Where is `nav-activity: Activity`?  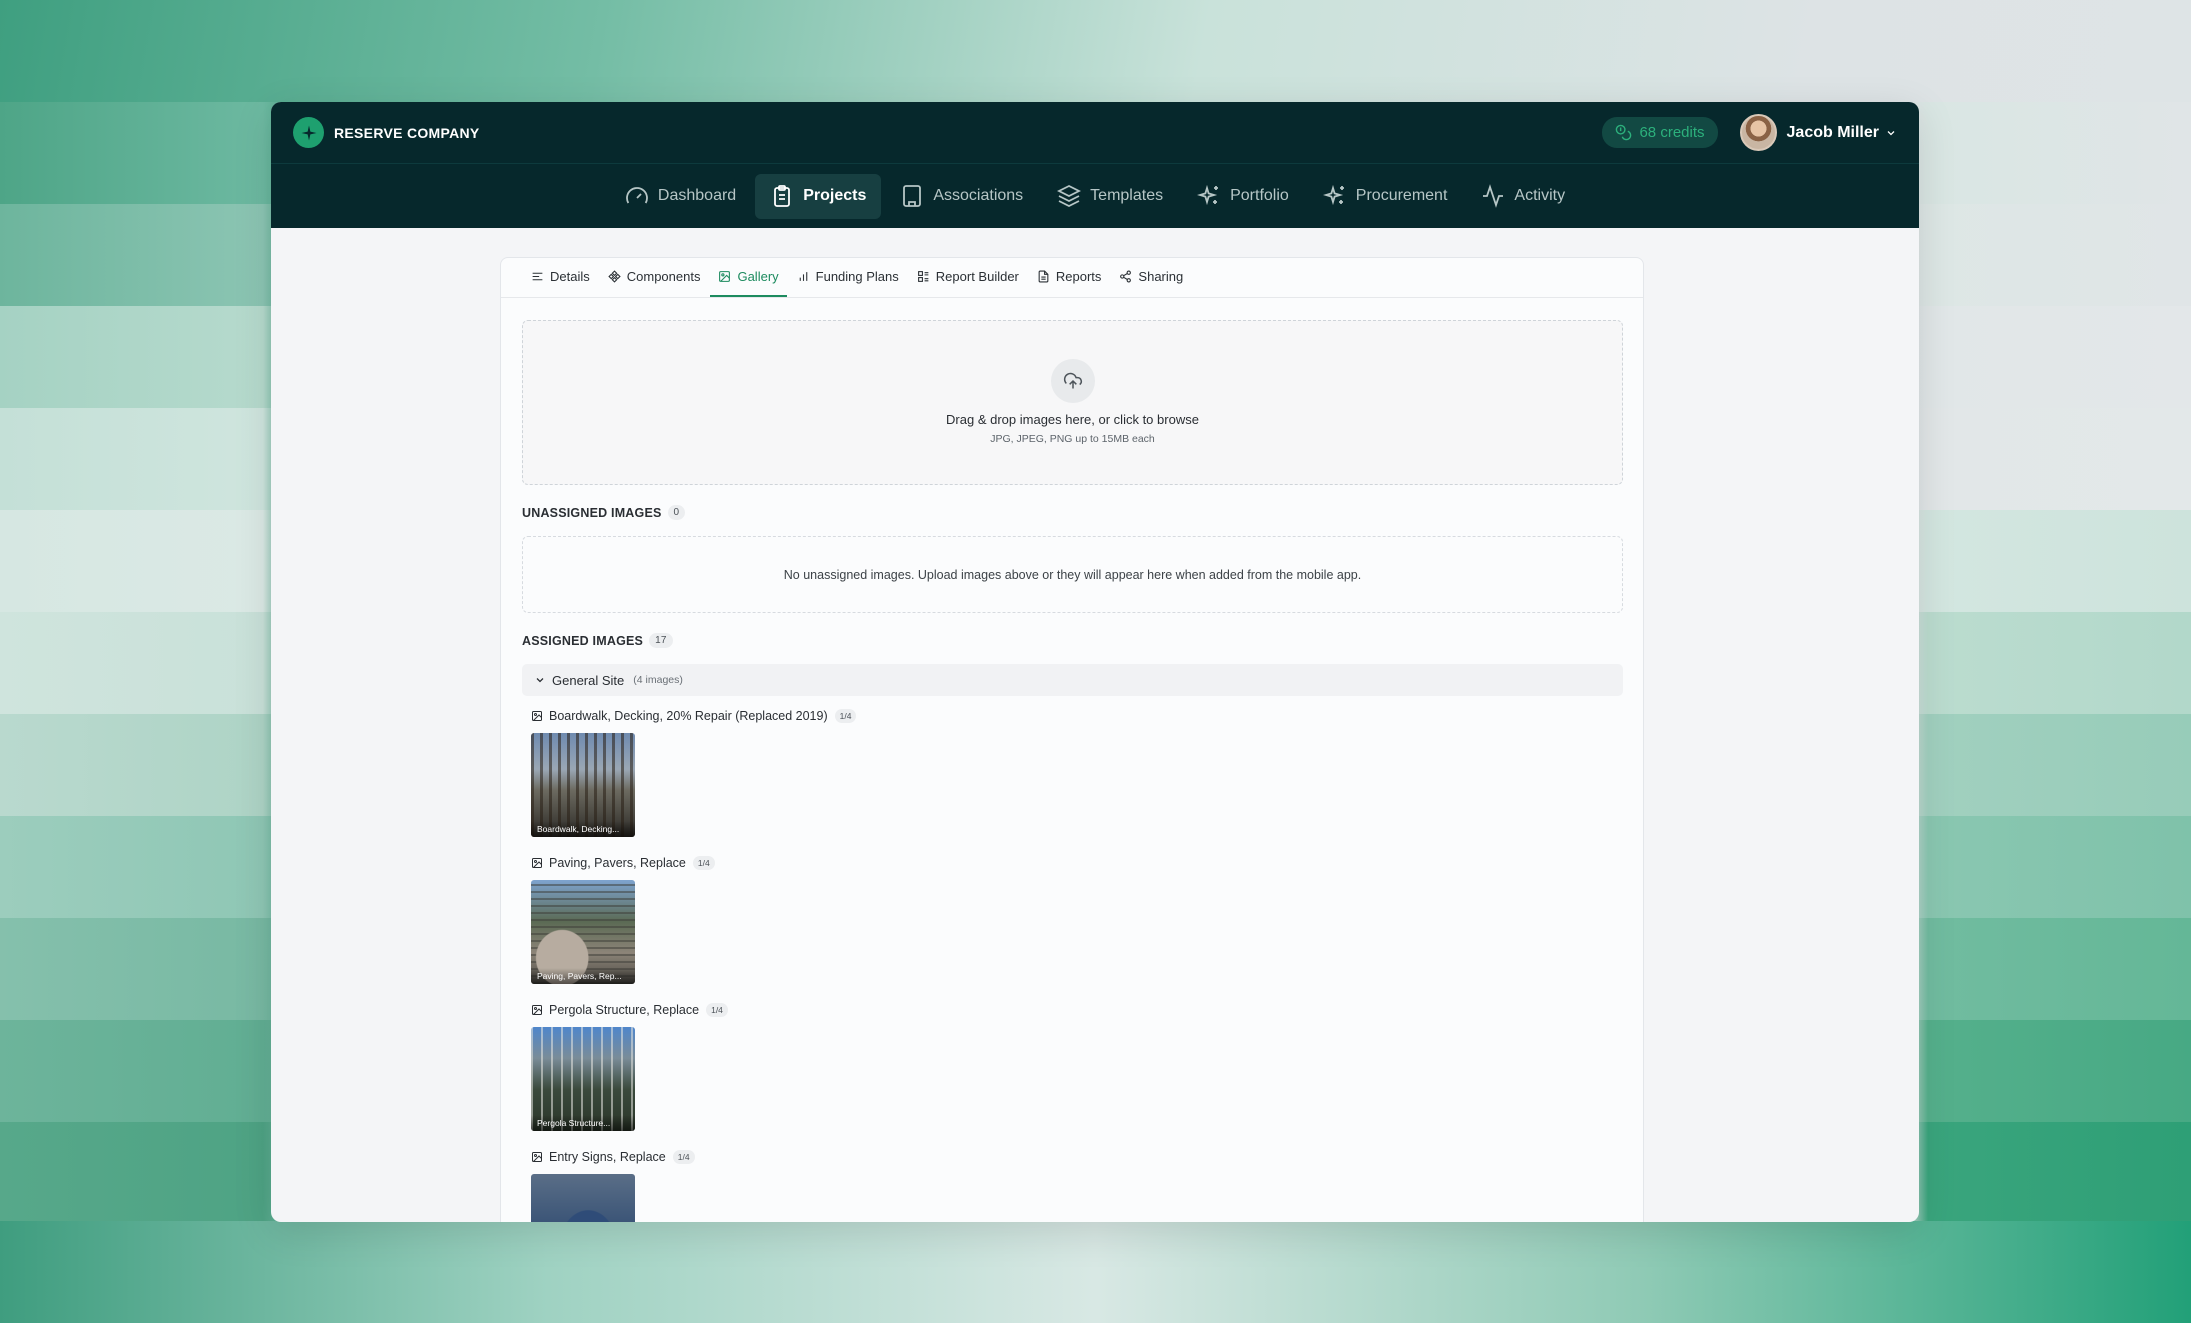 nav-activity: Activity is located at coordinates (1523, 196).